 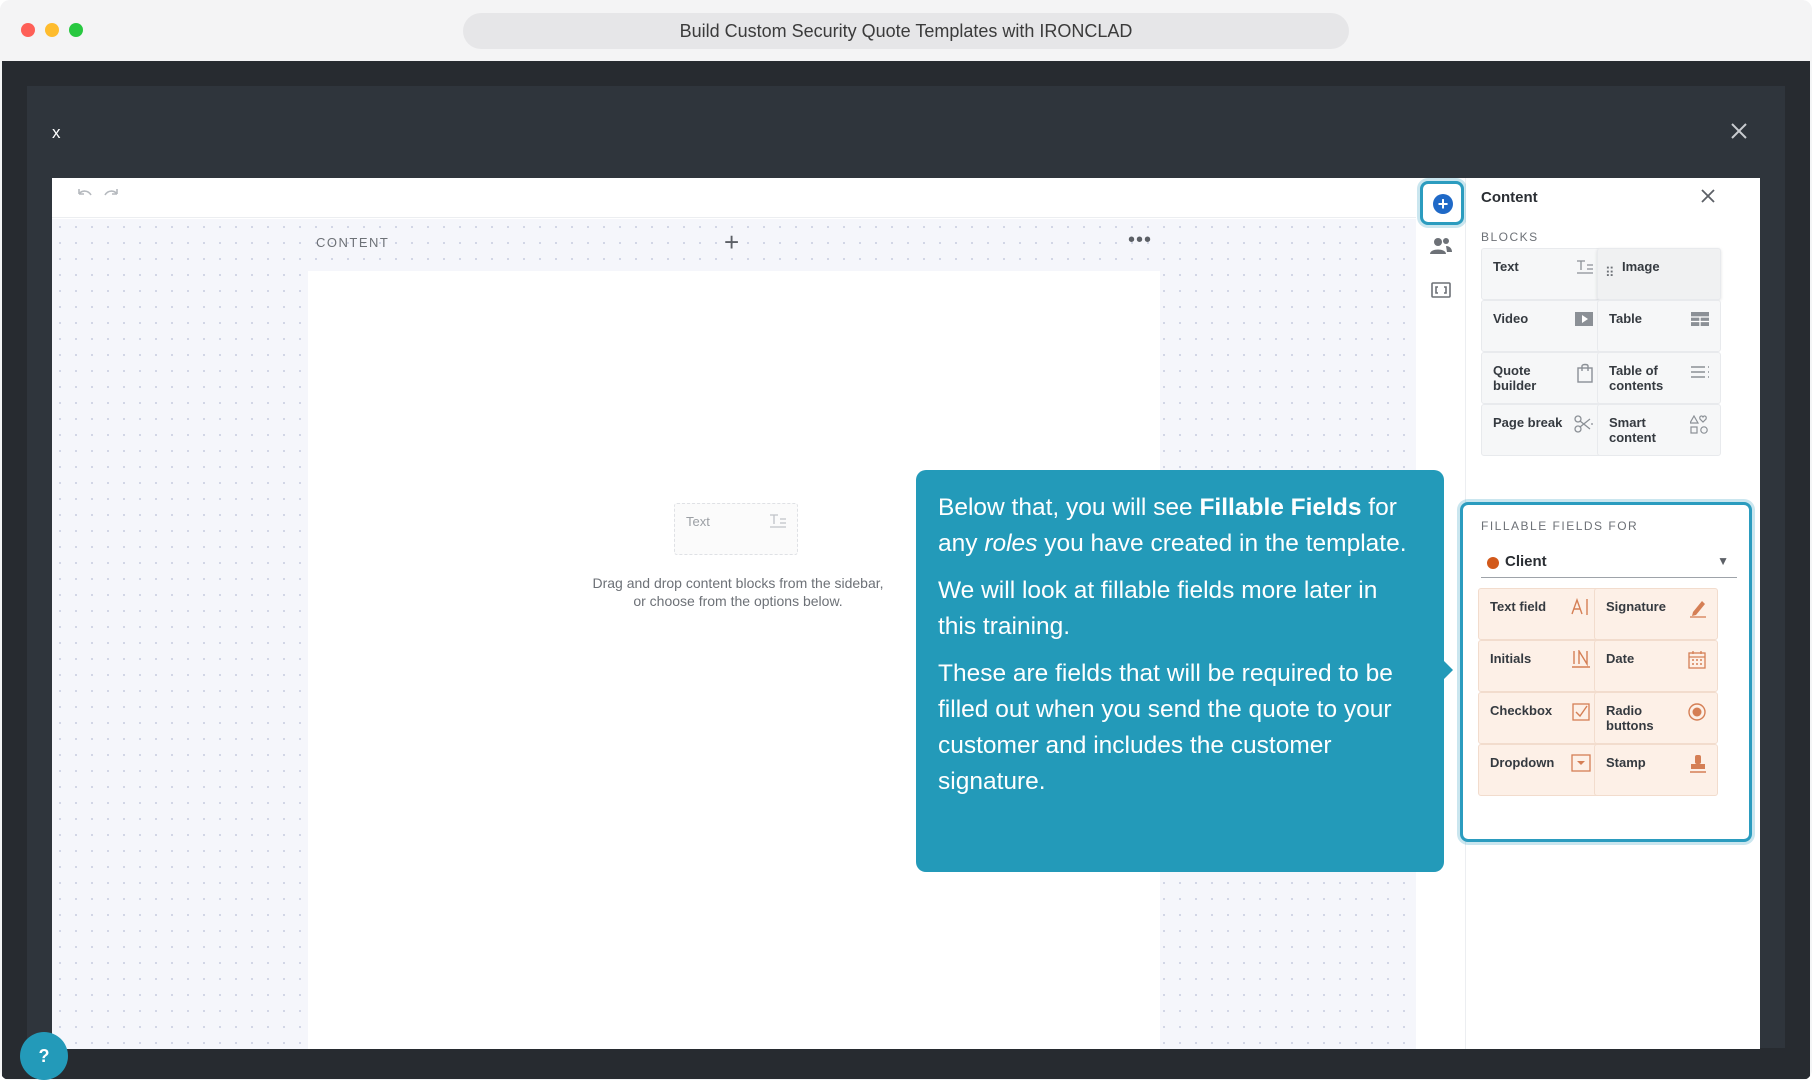 What do you see at coordinates (1581, 714) in the screenshot?
I see `checkbox-icon` at bounding box center [1581, 714].